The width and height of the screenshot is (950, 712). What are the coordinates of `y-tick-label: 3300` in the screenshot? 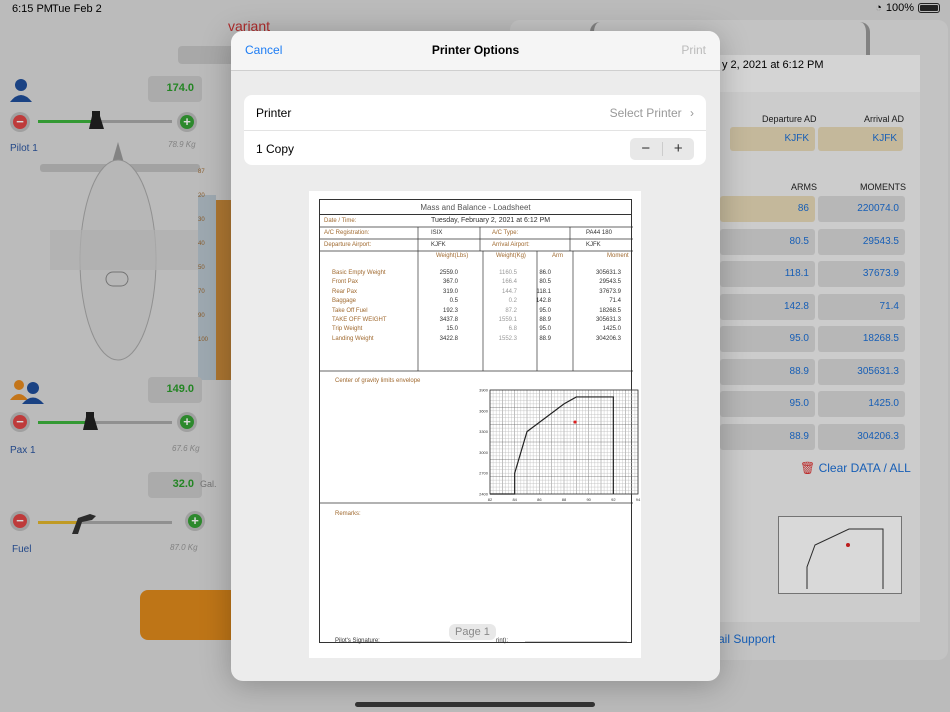 It's located at (484, 431).